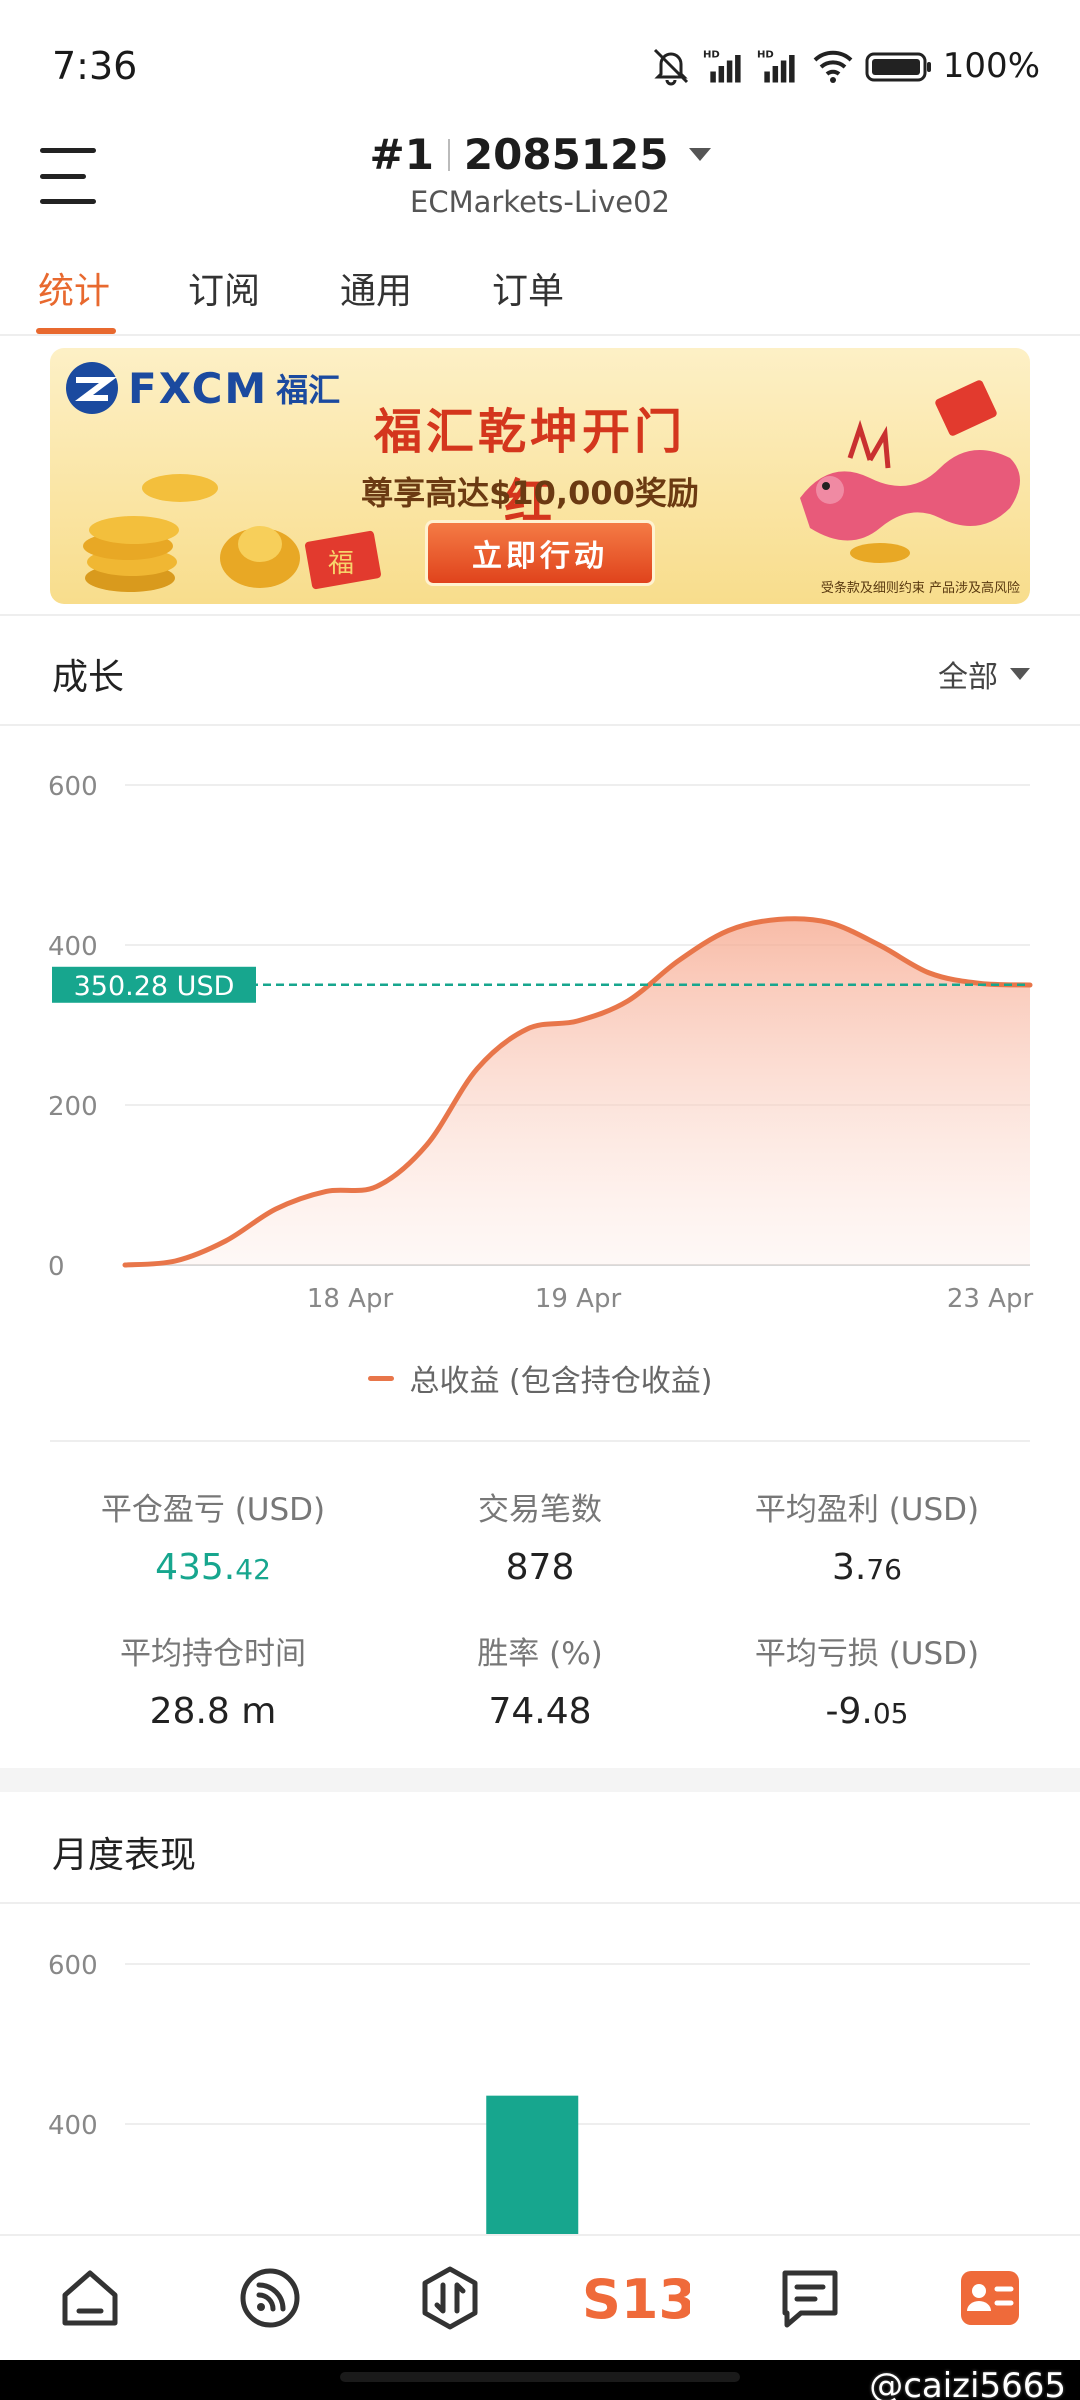 The image size is (1080, 2400). What do you see at coordinates (532, 2164) in the screenshot?
I see `monthly-bar` at bounding box center [532, 2164].